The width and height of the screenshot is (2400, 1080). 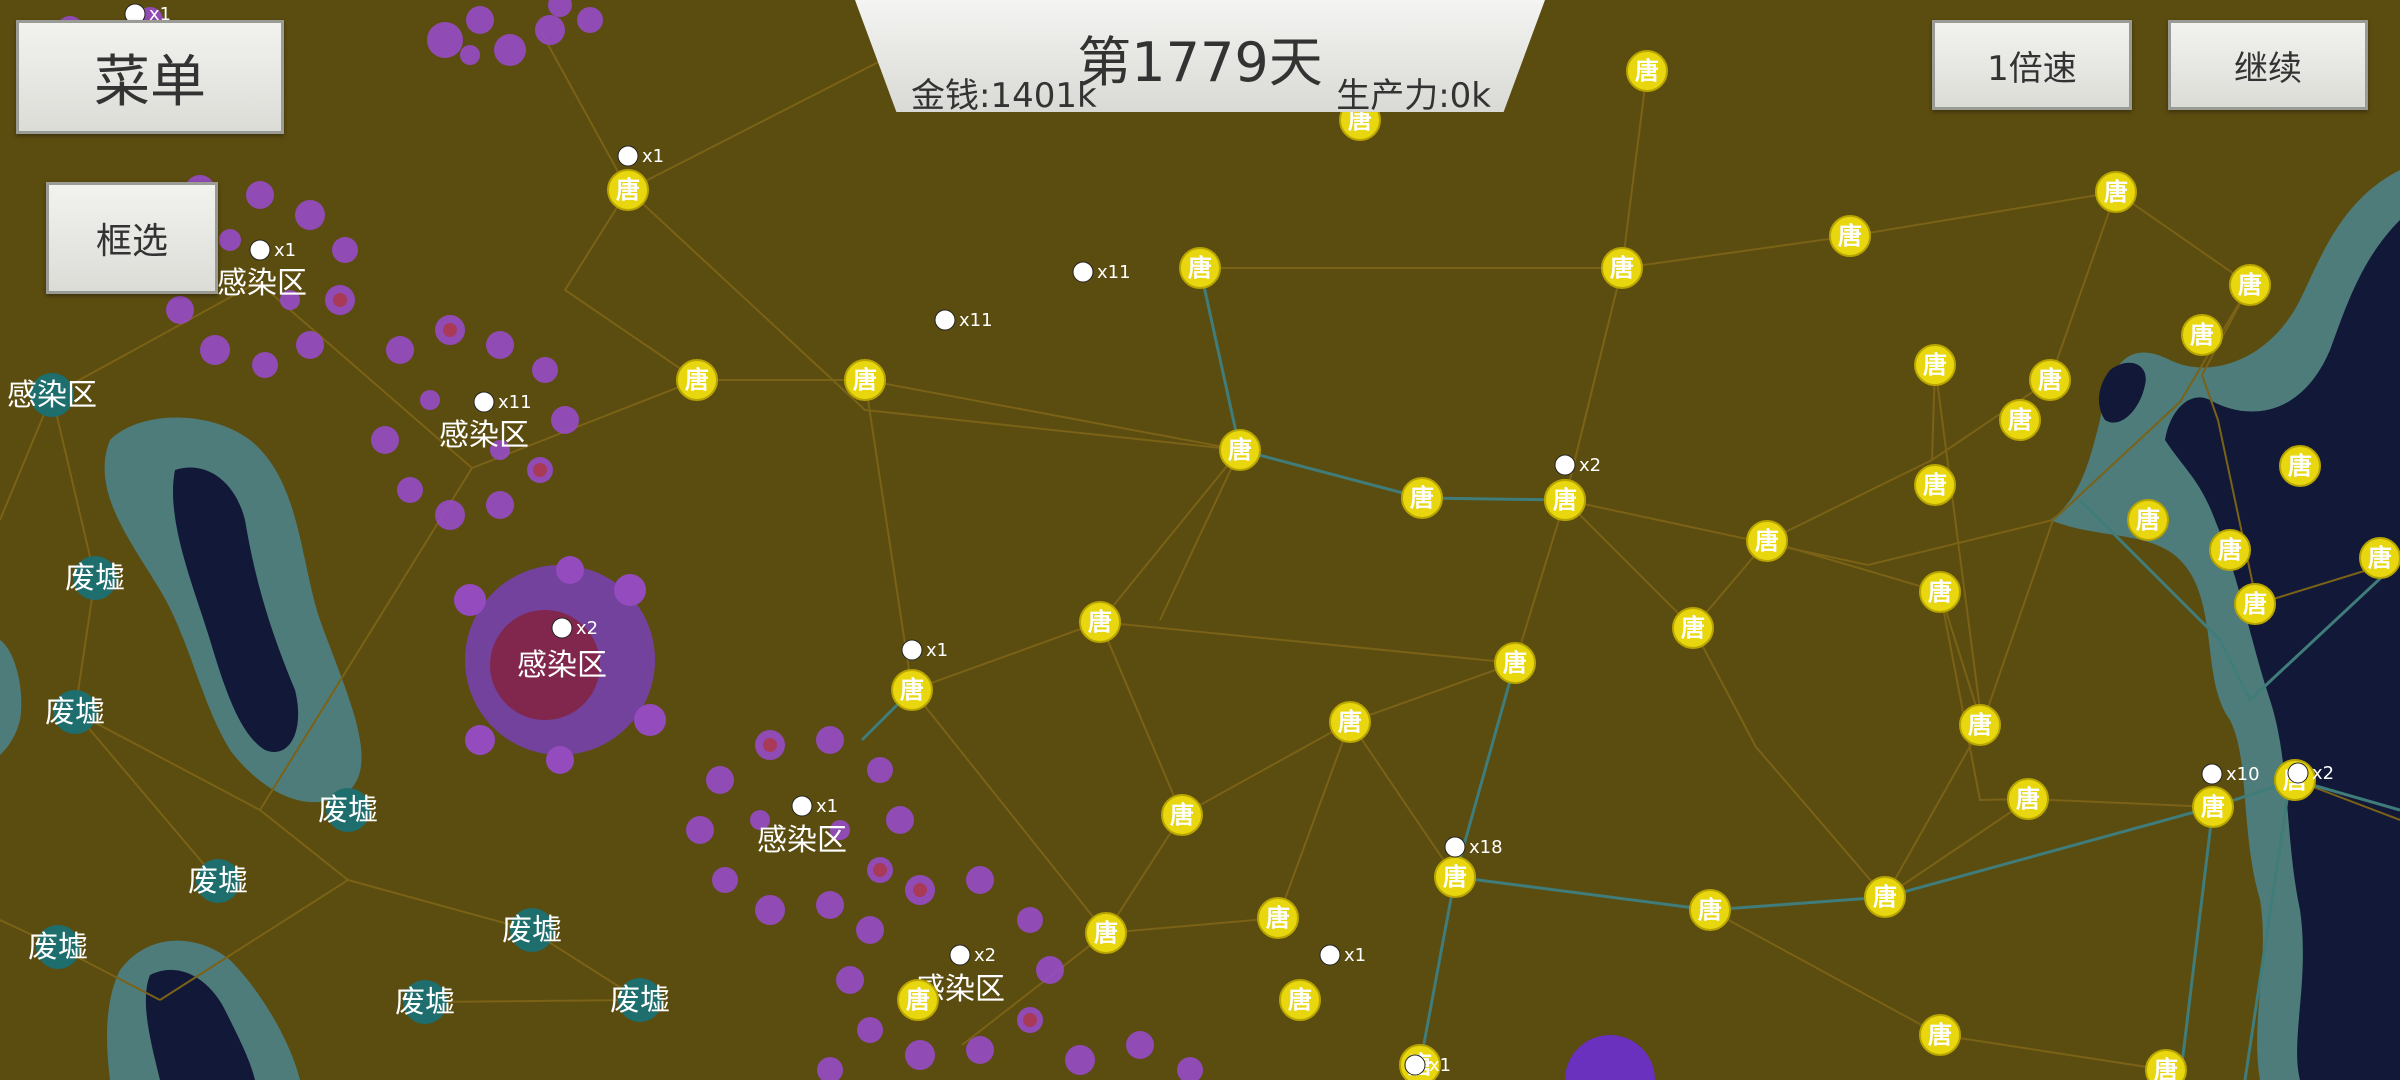 What do you see at coordinates (1200, 56) in the screenshot?
I see `status-panel: 第1779天 金钱:1401k 生产力:0k` at bounding box center [1200, 56].